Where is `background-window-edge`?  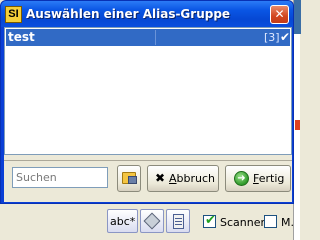
background-window-edge is located at coordinates (297, 120).